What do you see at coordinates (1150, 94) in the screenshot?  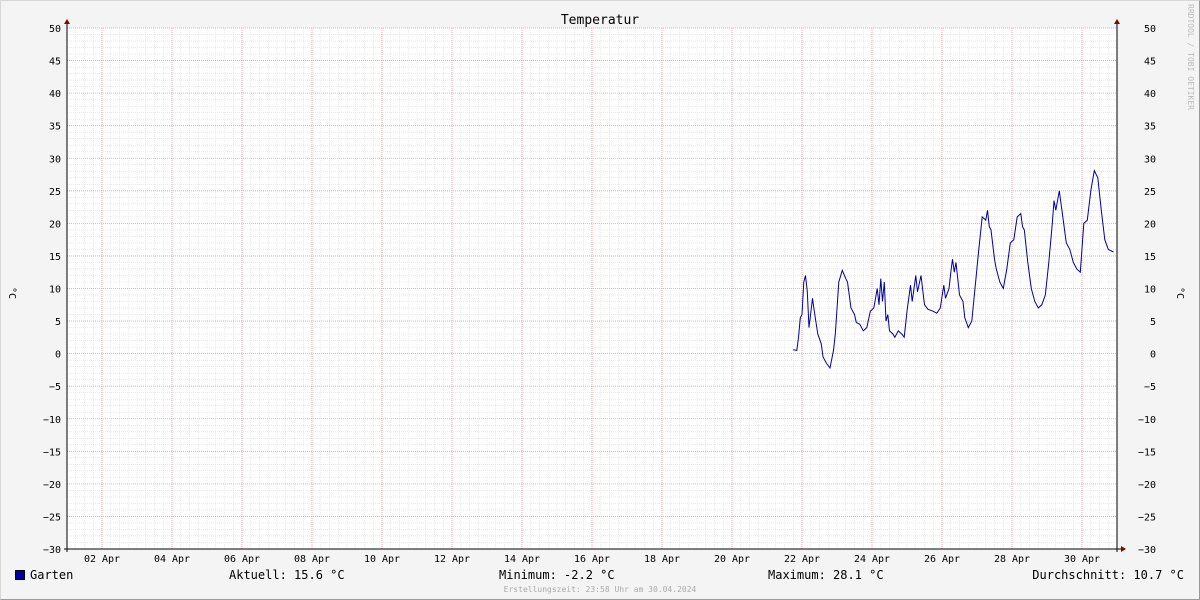 I see `y-tick-label-right: 40` at bounding box center [1150, 94].